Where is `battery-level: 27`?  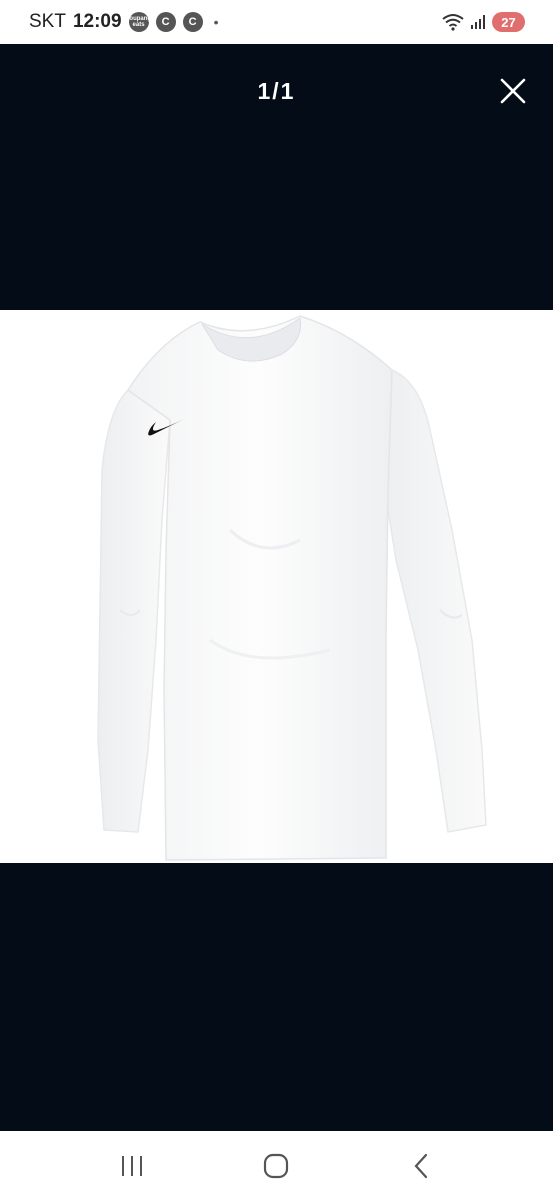
battery-level: 27 is located at coordinates (508, 22).